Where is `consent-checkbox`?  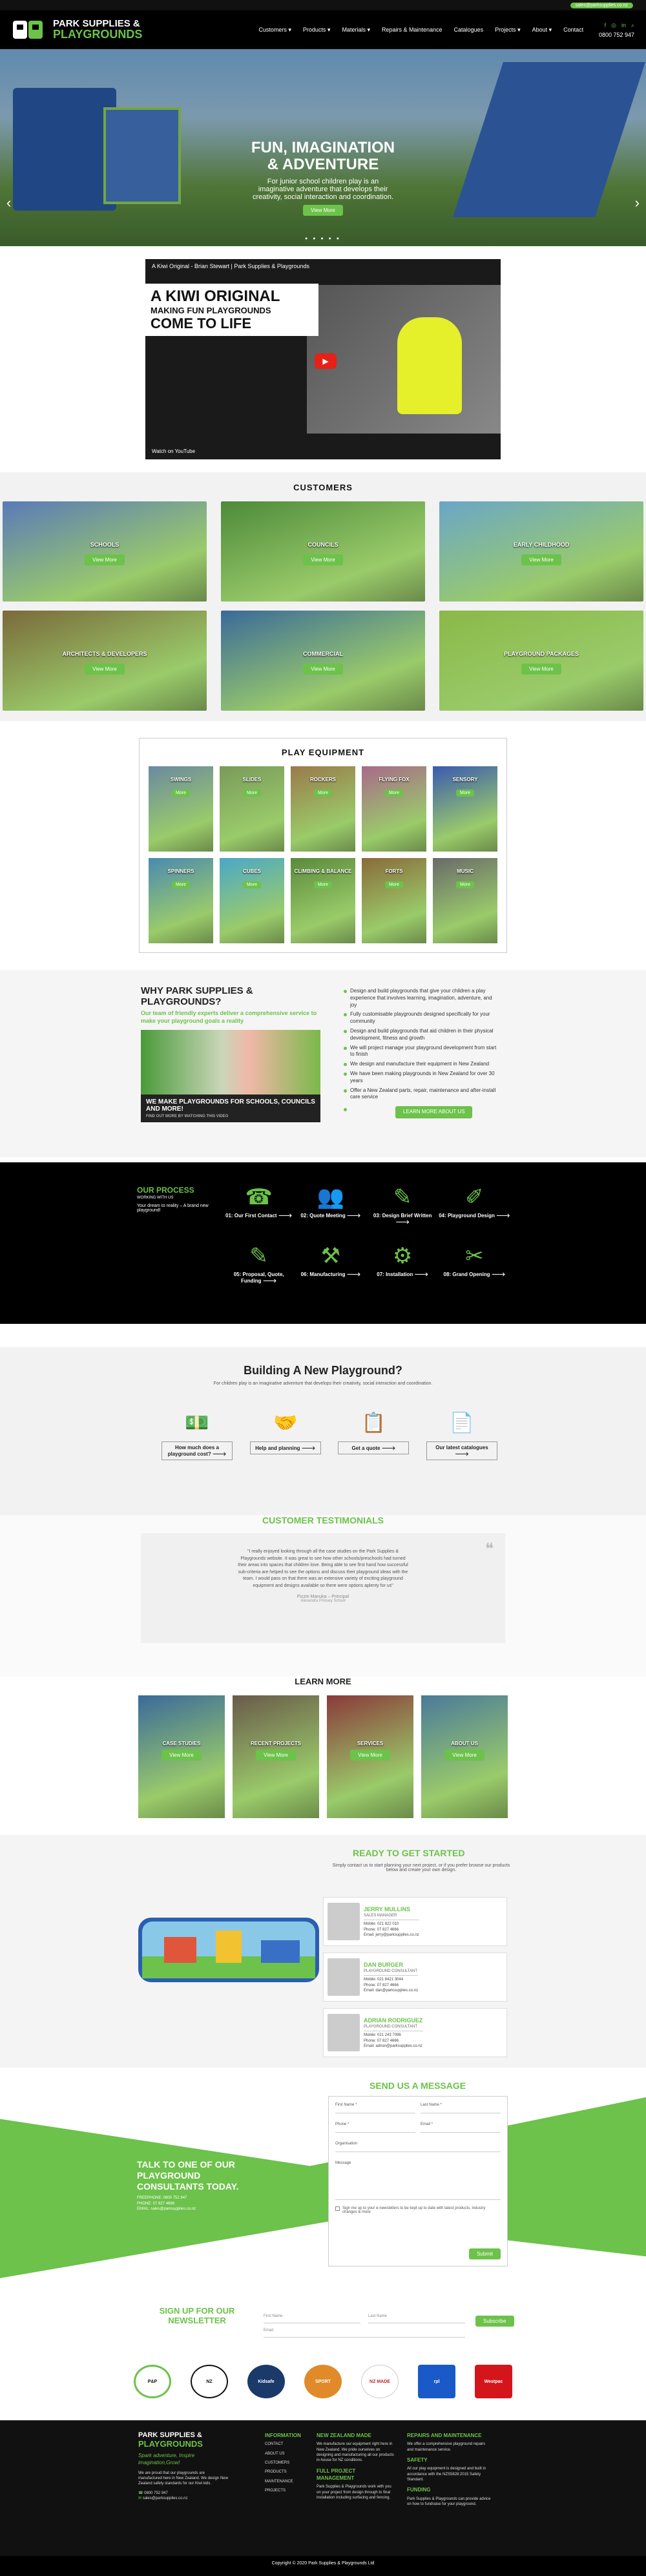
consent-checkbox is located at coordinates (337, 2208).